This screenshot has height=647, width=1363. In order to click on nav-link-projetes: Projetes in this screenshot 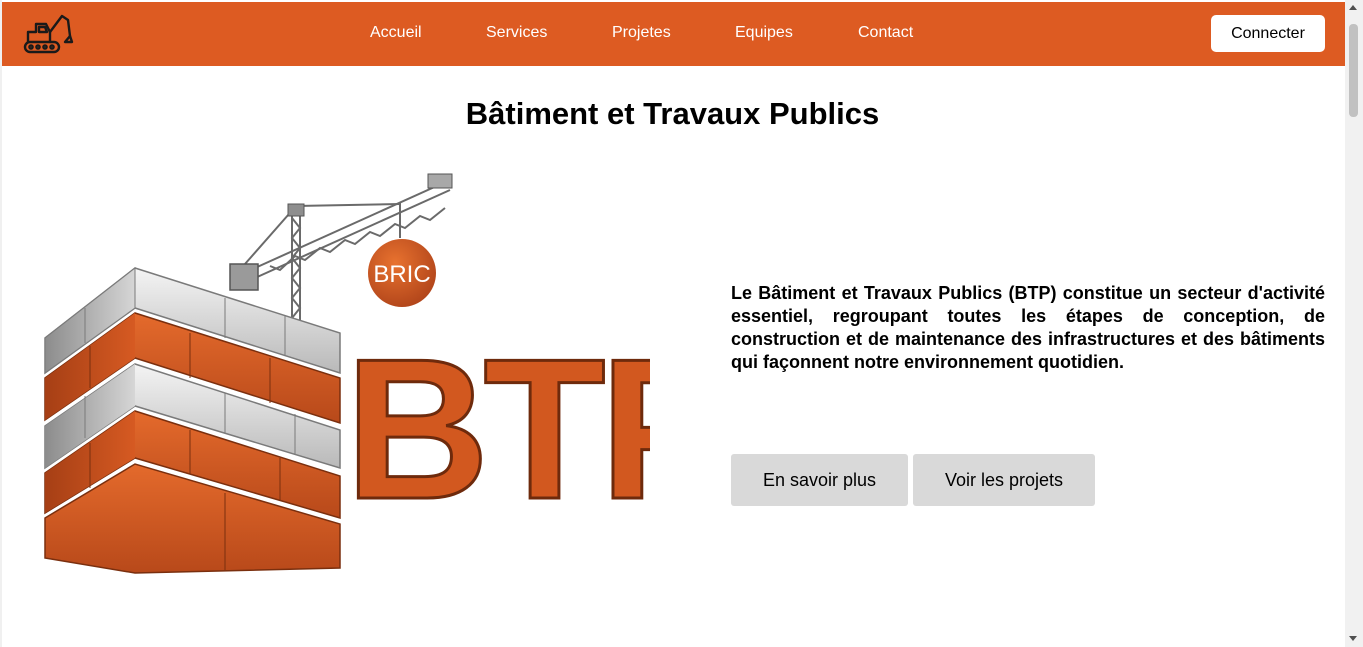, I will do `click(641, 33)`.